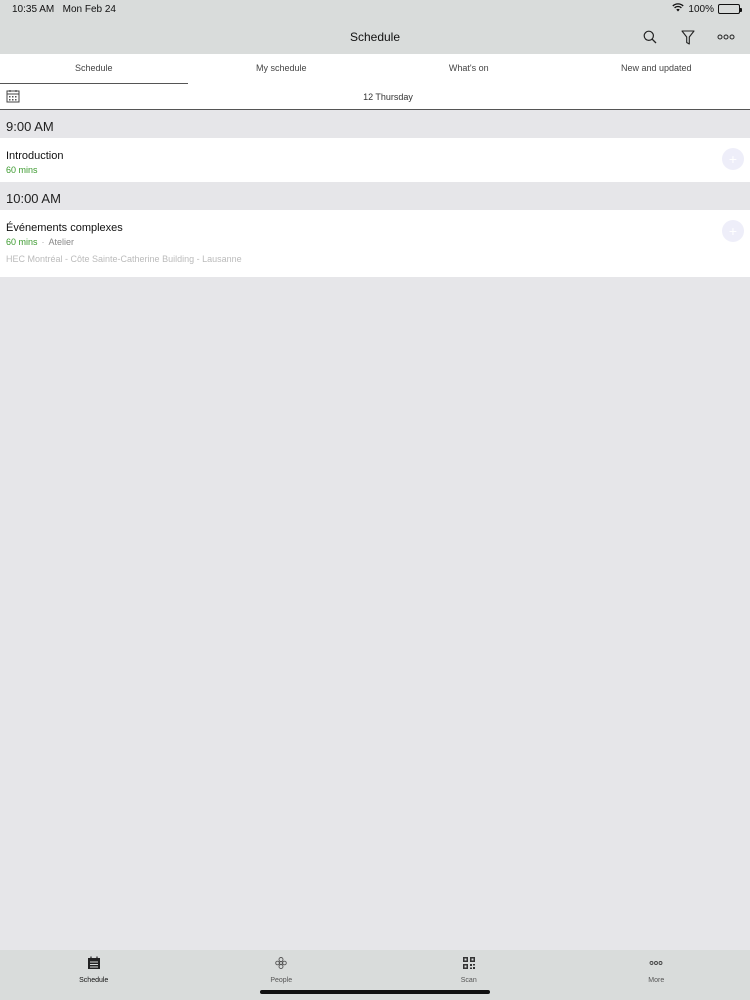  I want to click on status-bar: 10:35 AM Mon Feb 24 100%, so click(375, 9).